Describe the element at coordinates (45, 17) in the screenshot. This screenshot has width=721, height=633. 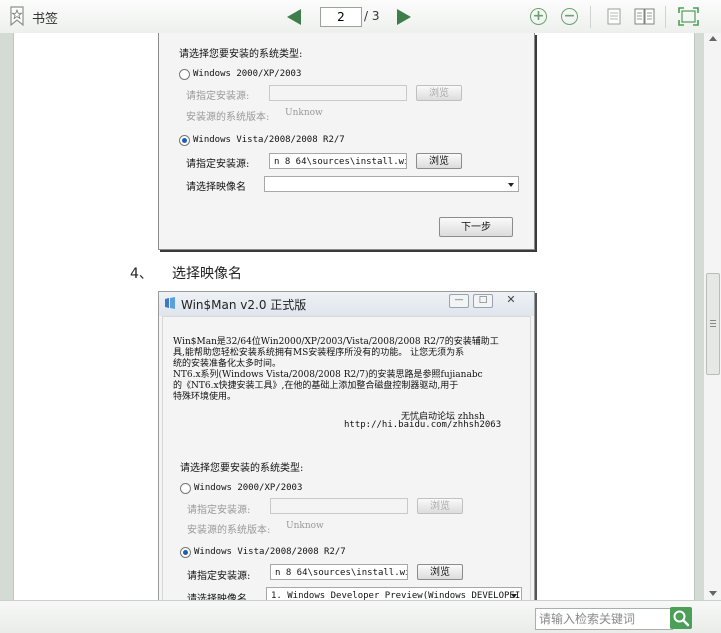
I see `bookmark-label: 书签` at that location.